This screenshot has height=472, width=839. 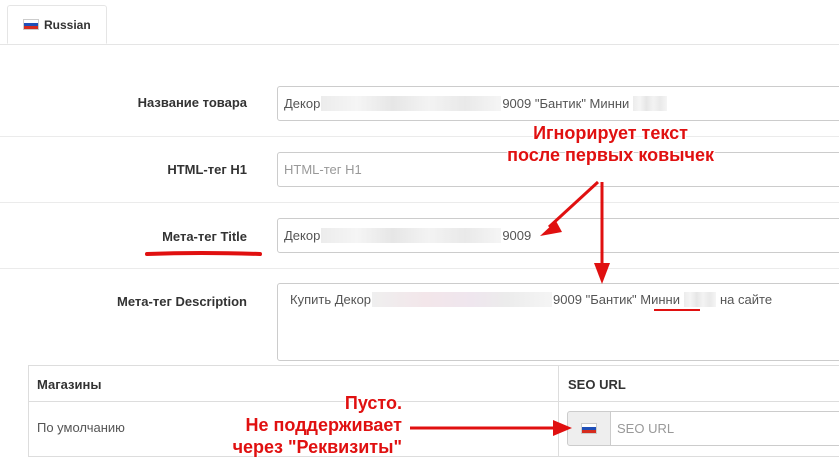 I want to click on meta-title-value-suffix: 9009, so click(x=517, y=235).